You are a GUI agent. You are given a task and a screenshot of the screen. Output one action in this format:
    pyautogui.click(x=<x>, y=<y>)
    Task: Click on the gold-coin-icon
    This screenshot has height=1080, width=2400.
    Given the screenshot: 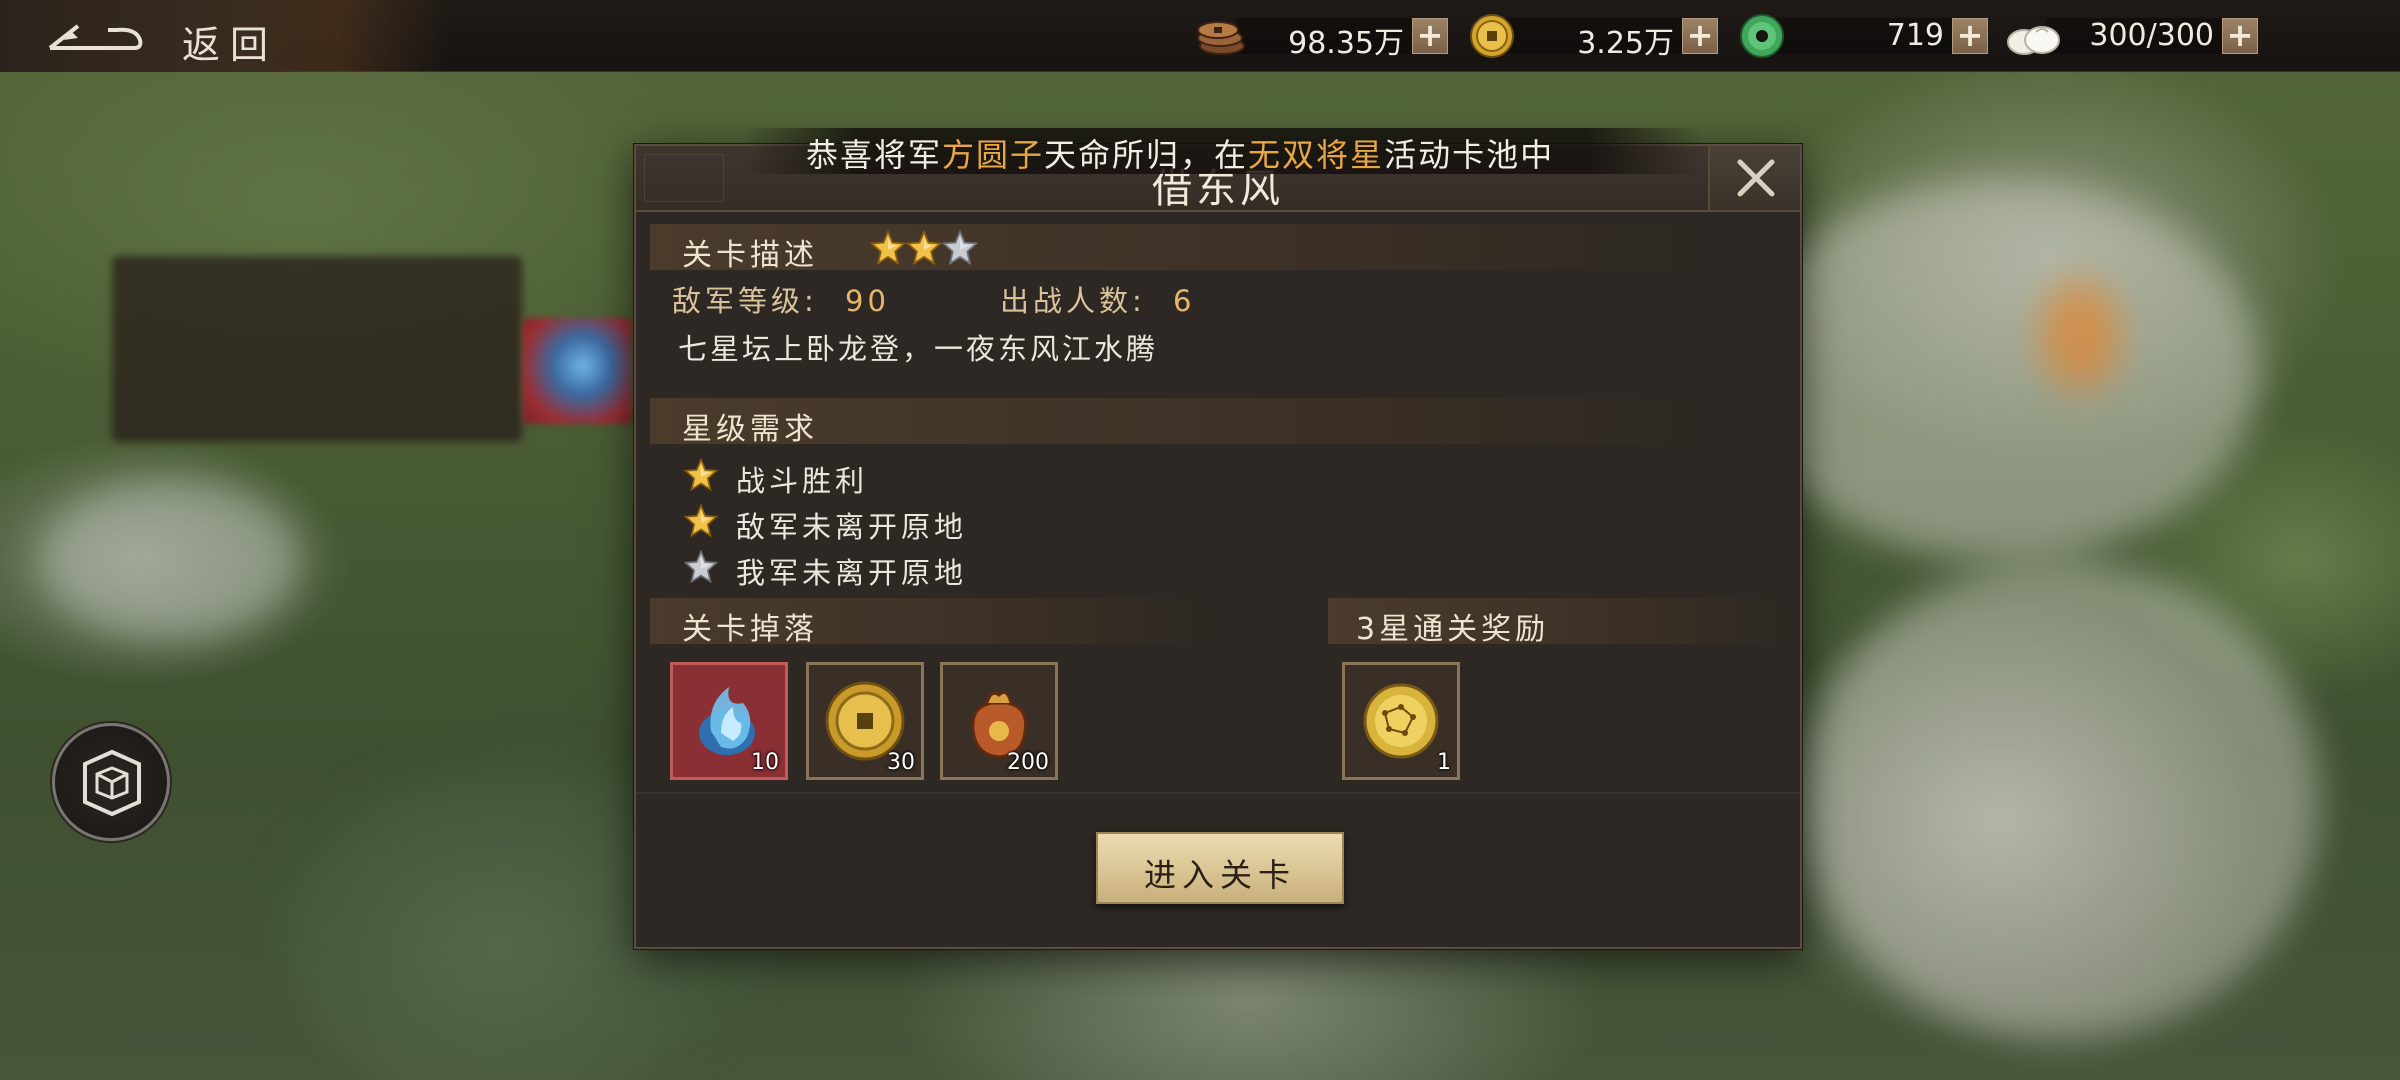 What is the action you would take?
    pyautogui.click(x=1492, y=36)
    